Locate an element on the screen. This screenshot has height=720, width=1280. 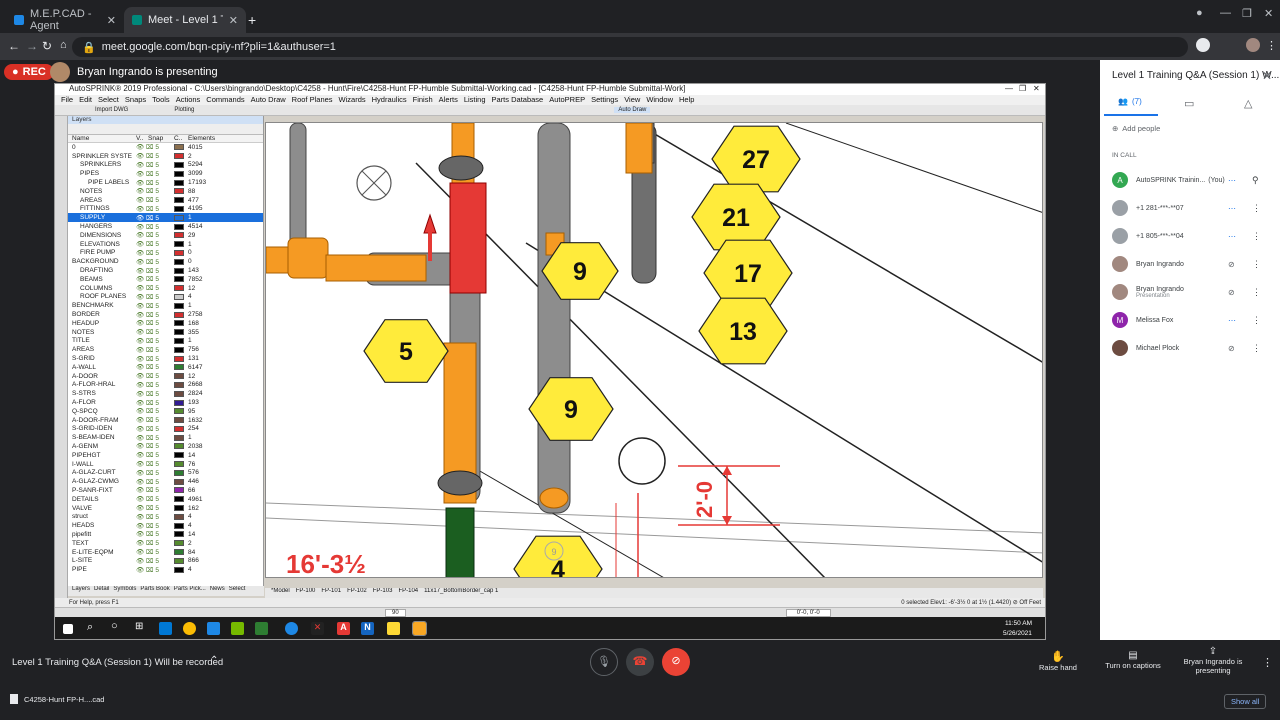
activities-icon: △ is located at coordinates (1248, 103).